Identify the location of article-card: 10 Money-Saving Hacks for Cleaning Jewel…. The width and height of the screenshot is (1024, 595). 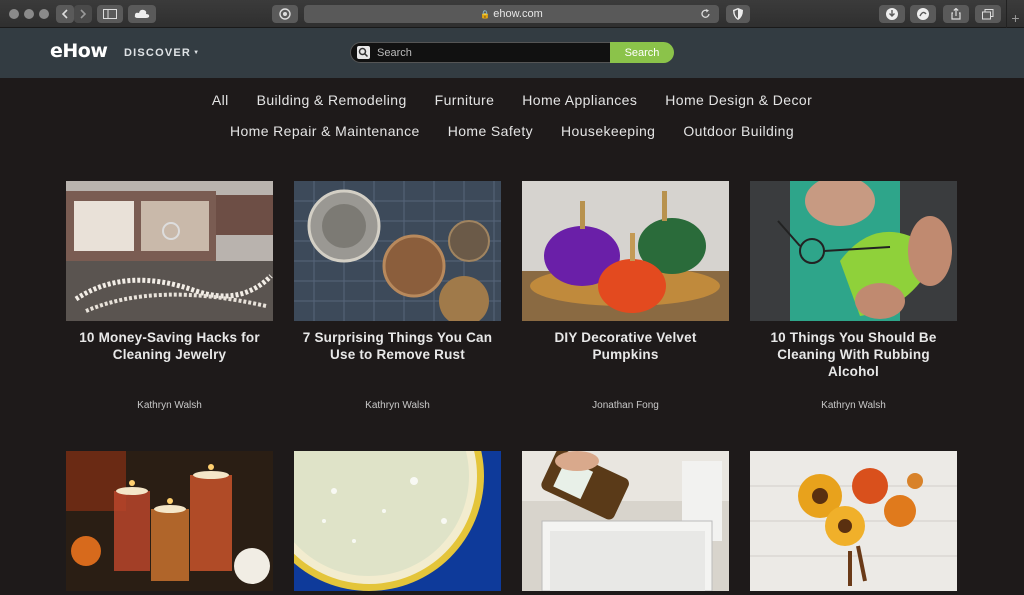
(169, 303).